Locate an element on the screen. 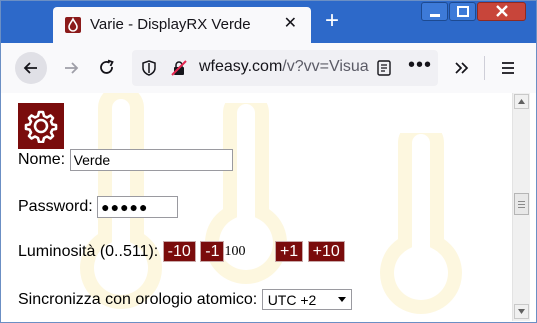  reader-view-icon is located at coordinates (384, 70).